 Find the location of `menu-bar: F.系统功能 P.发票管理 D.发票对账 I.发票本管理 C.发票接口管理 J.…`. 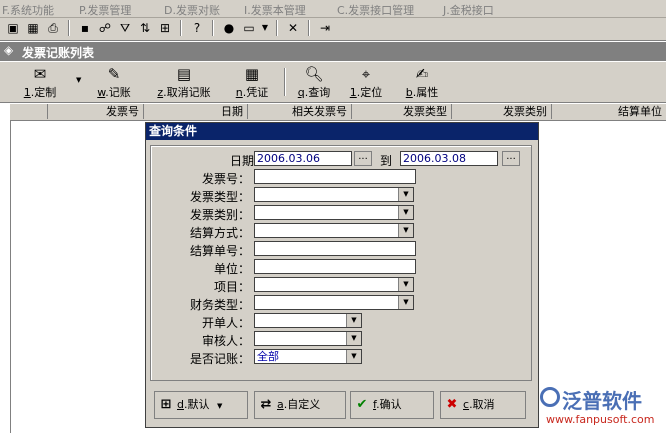

menu-bar: F.系统功能 P.发票管理 D.发票对账 I.发票本管理 C.发票接口管理 J.… is located at coordinates (333, 9).